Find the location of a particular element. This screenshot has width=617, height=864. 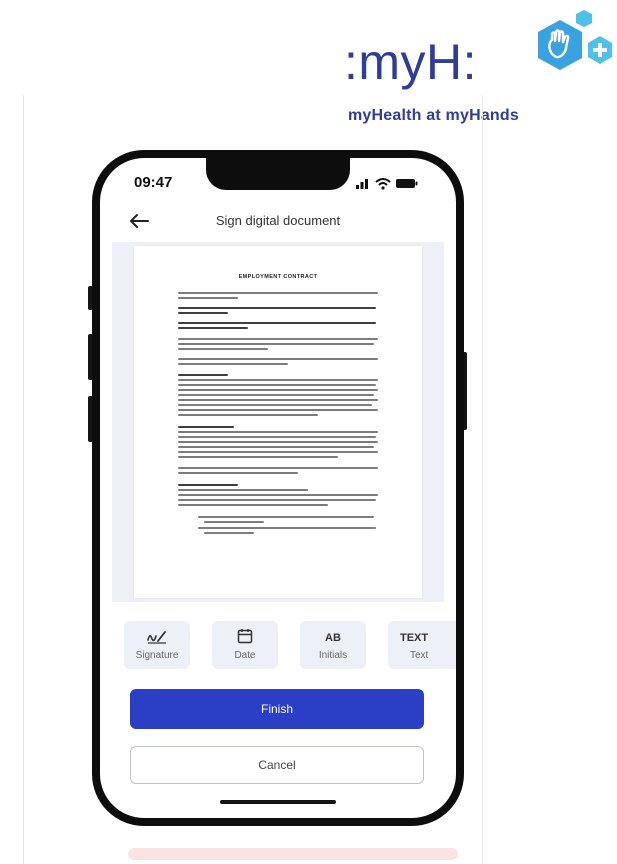

screen-header: Sign digital document is located at coordinates (278, 222).